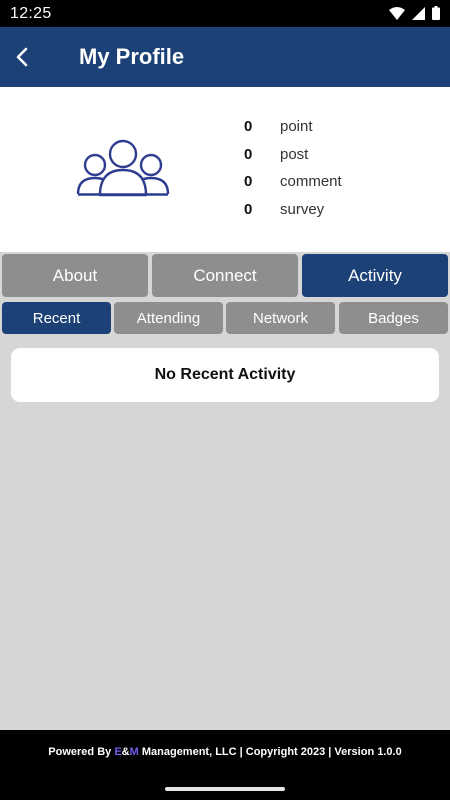  What do you see at coordinates (168, 318) in the screenshot?
I see `subtab-attending: Attending` at bounding box center [168, 318].